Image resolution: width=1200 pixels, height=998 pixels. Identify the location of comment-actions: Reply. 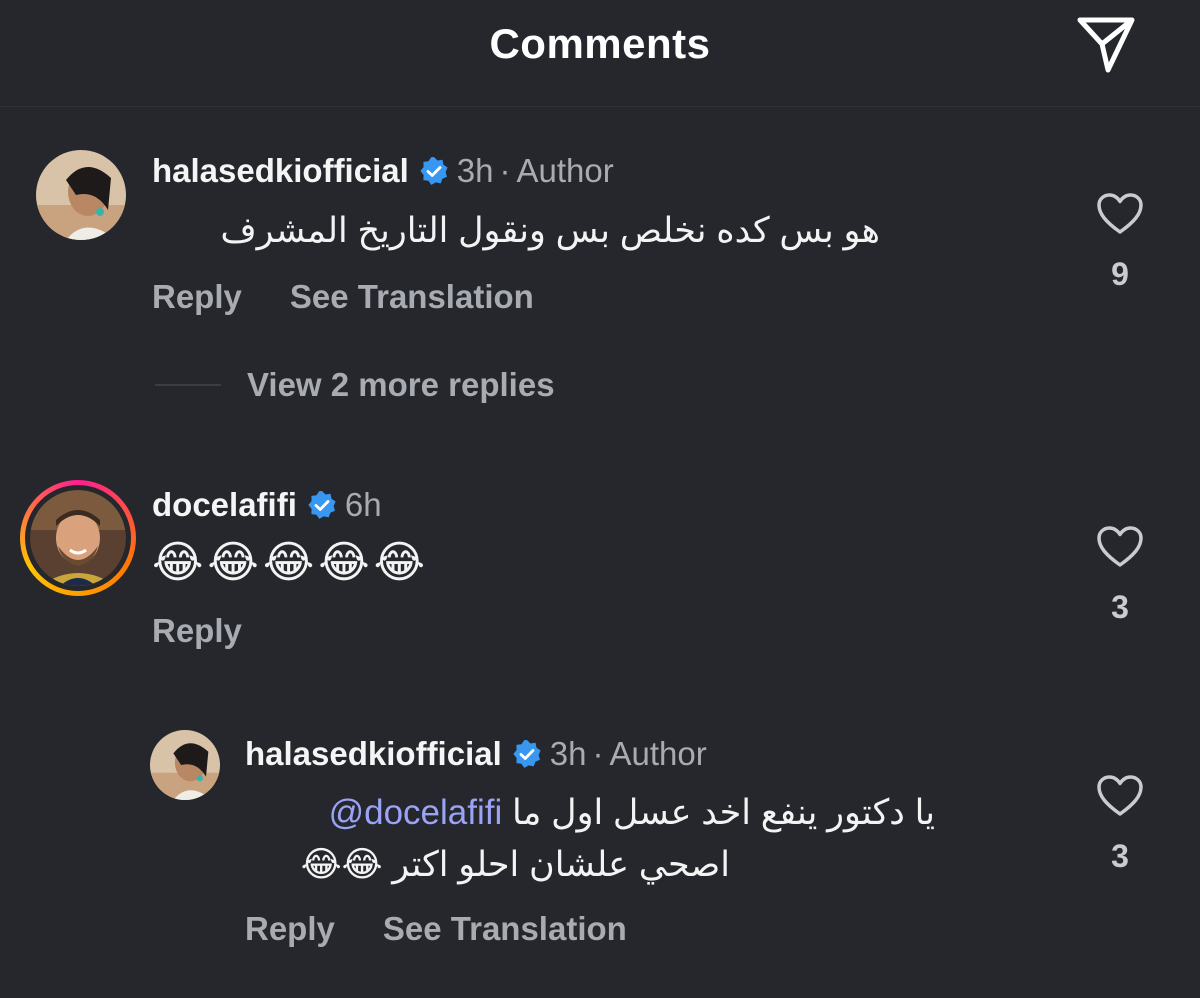
(221, 631).